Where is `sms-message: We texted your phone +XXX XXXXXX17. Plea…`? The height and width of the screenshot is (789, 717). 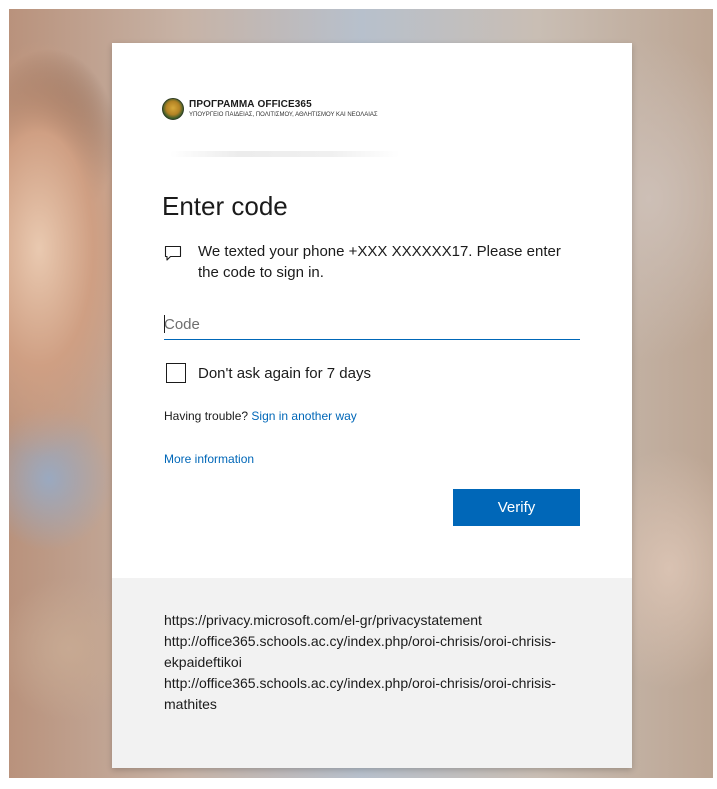
sms-message: We texted your phone +XXX XXXXXX17. Plea… is located at coordinates (374, 262).